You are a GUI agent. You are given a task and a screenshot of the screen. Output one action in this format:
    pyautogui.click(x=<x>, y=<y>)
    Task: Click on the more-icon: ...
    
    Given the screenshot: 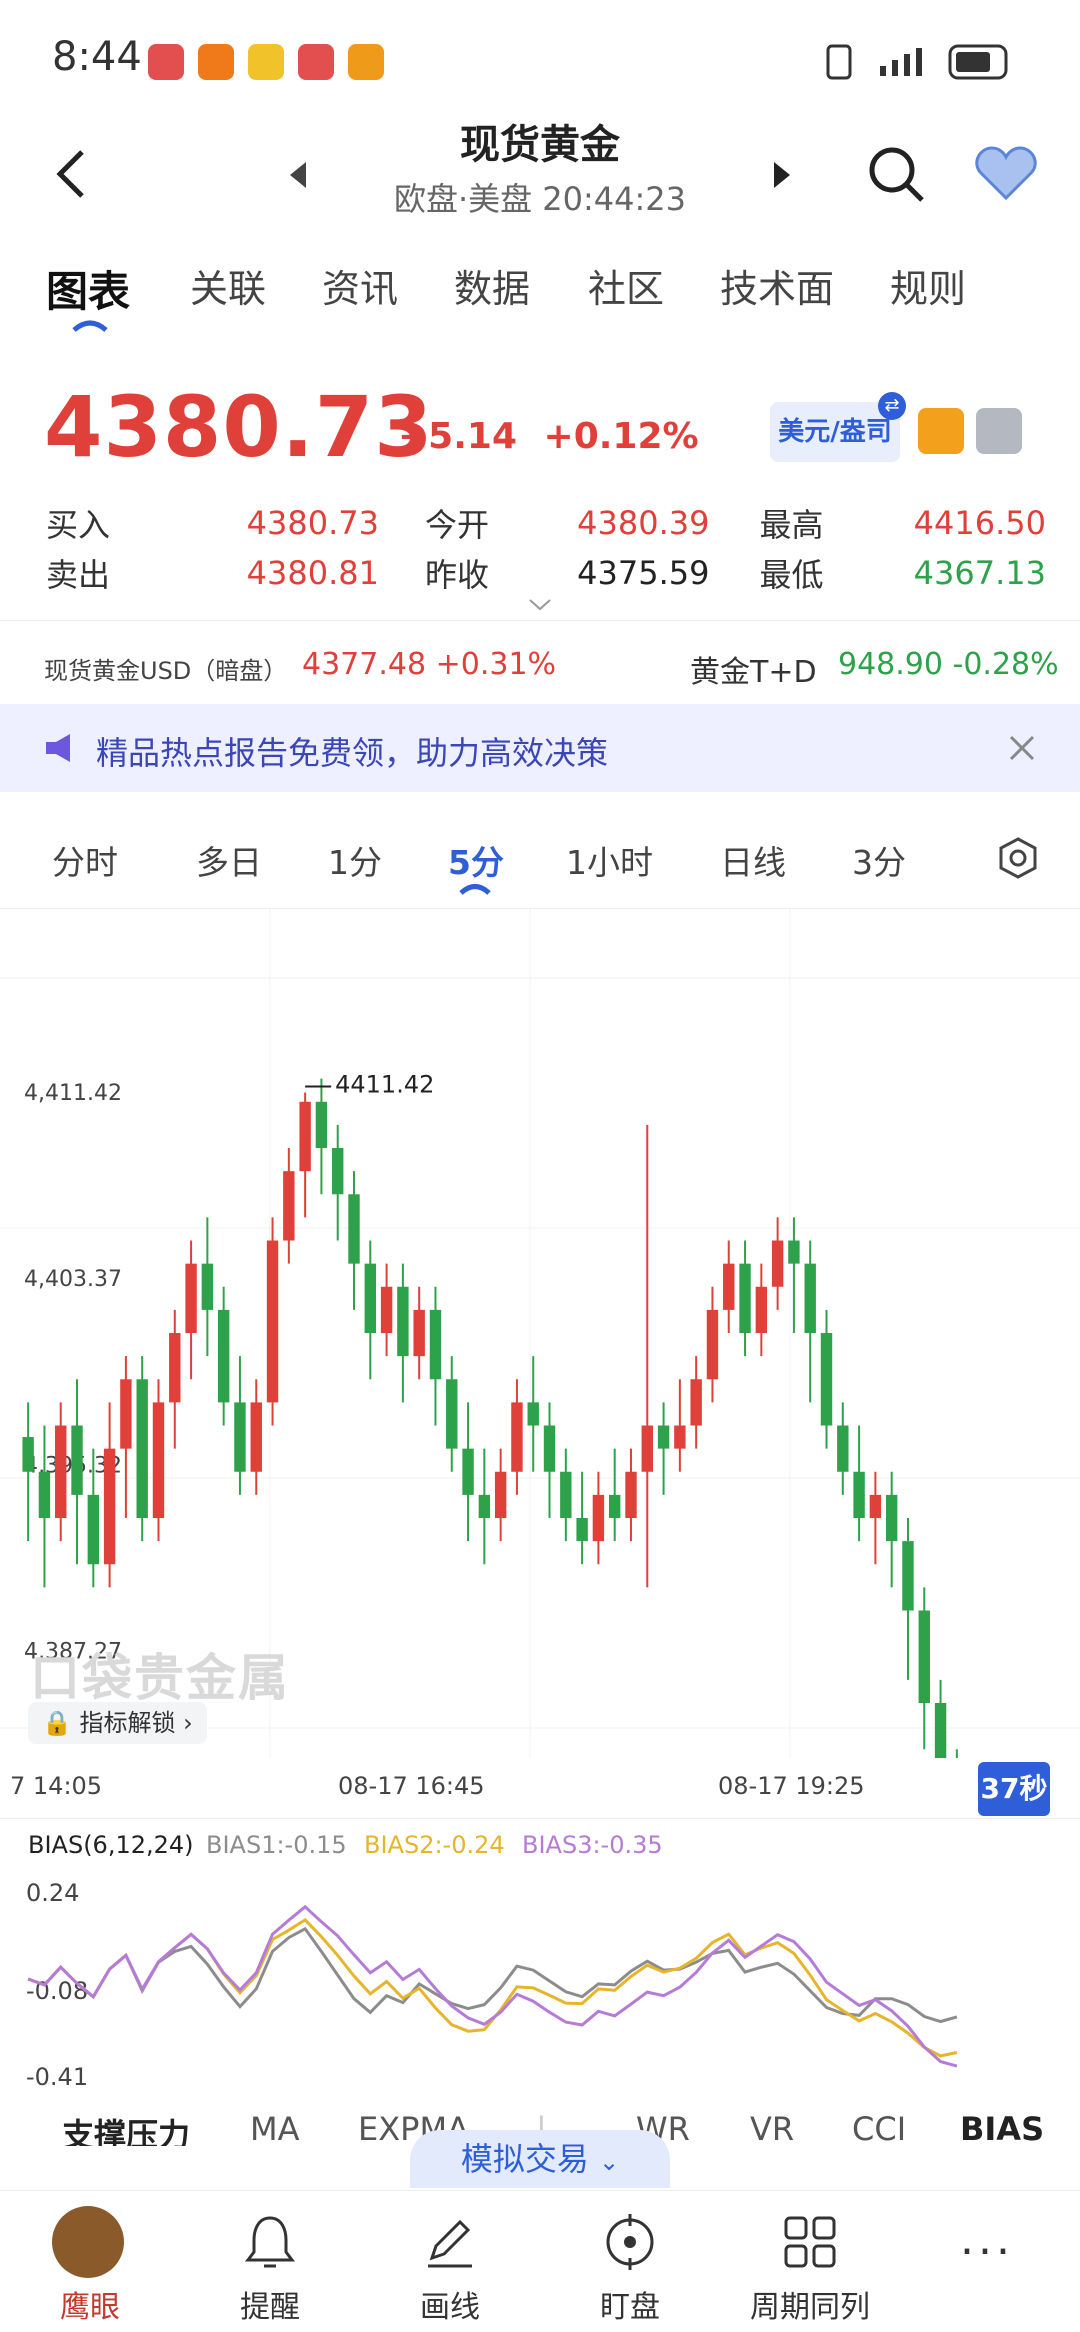 What is the action you would take?
    pyautogui.click(x=987, y=2239)
    